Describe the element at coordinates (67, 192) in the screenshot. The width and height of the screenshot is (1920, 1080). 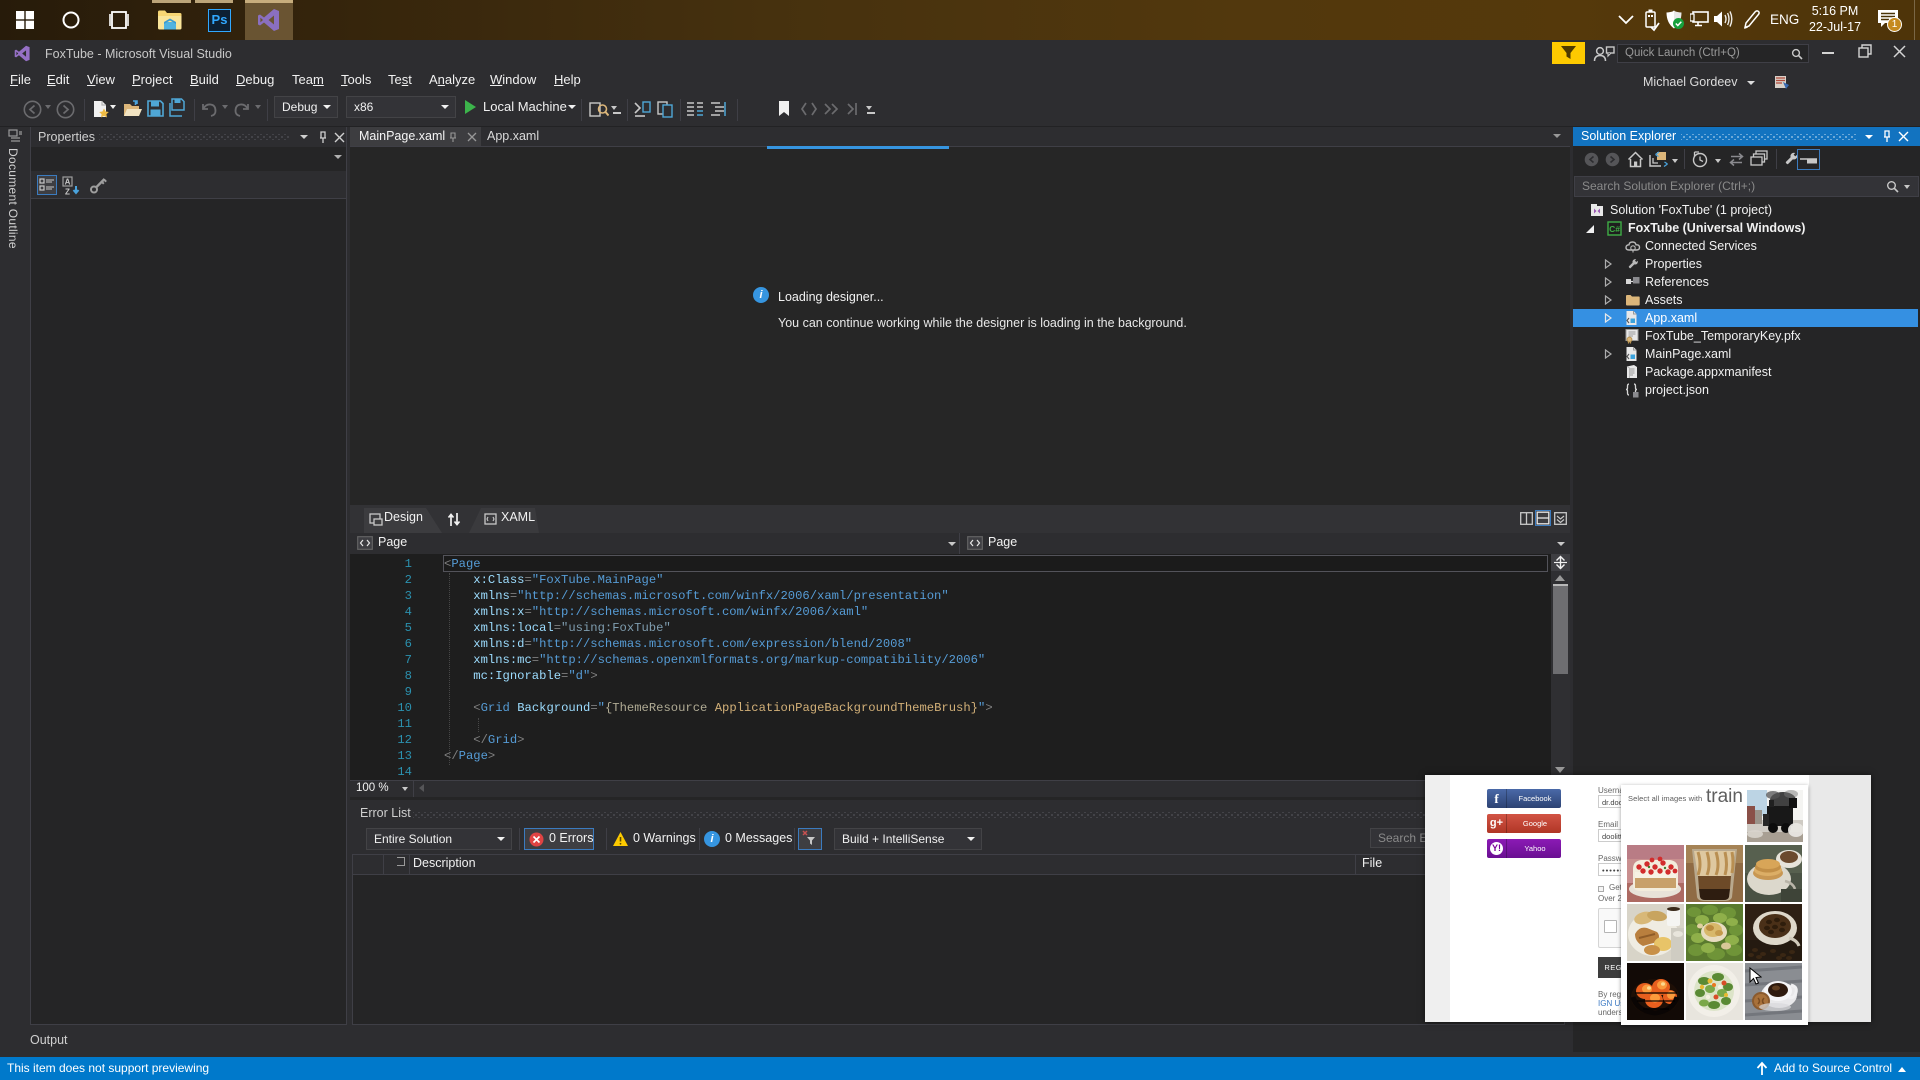
I see `svg-text: Z` at that location.